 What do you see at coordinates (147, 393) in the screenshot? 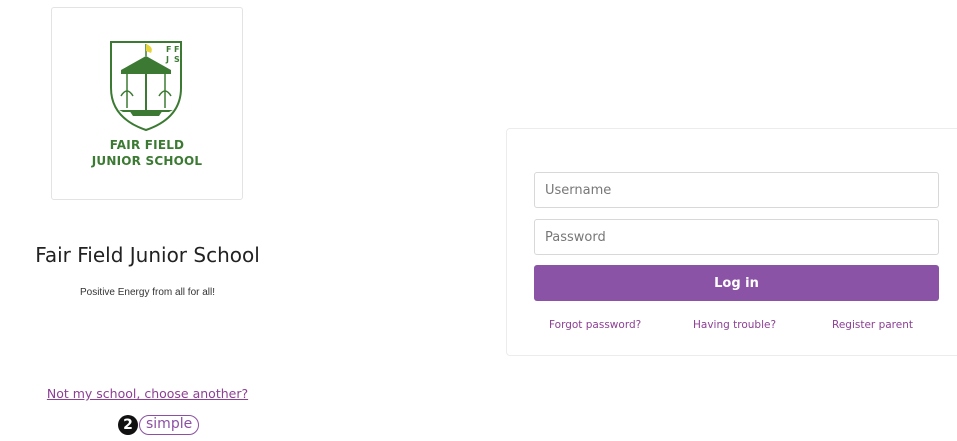
I see `choose-another-school-link: Not my school, choose another?` at bounding box center [147, 393].